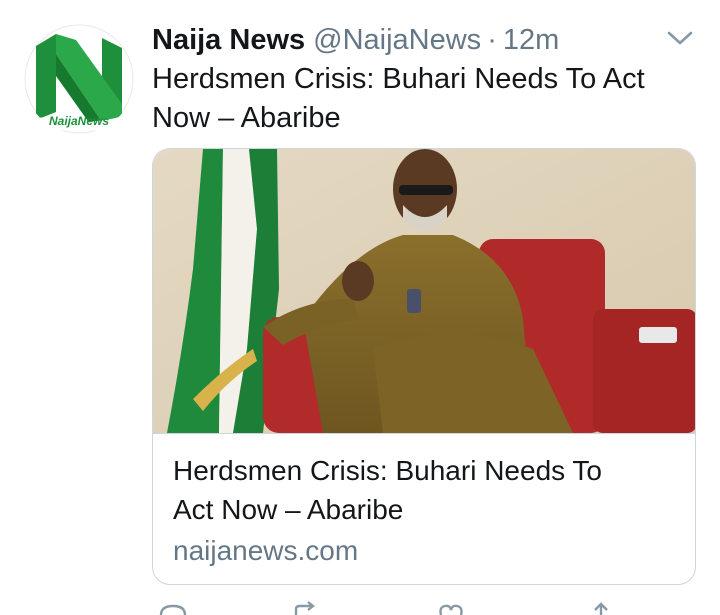  What do you see at coordinates (402, 607) in the screenshot?
I see `tweet-actions` at bounding box center [402, 607].